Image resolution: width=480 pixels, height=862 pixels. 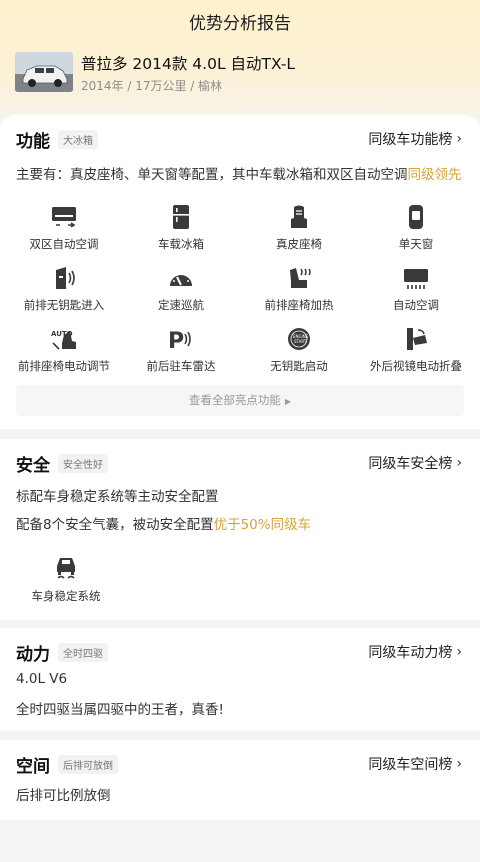 I want to click on features-desc-text: 主要有：真皮座椅、单天窗等配置，其中车载冰箱和双区自动空调, so click(x=212, y=175).